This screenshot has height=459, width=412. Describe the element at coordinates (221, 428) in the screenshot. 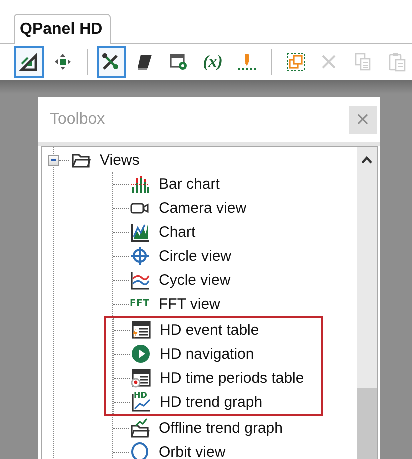

I see `tree-item: Offline trend graph` at that location.